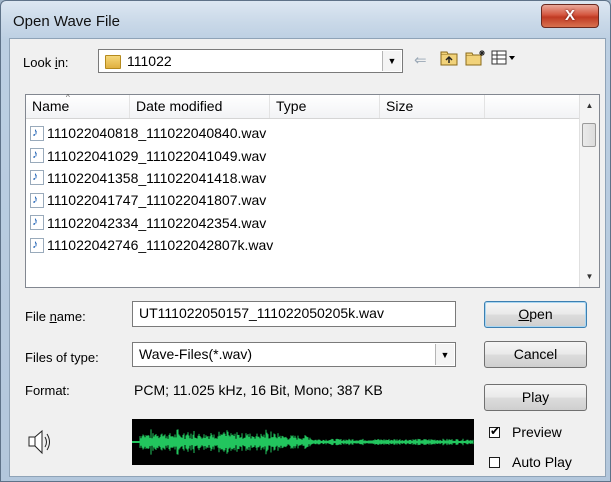 This screenshot has height=482, width=611. What do you see at coordinates (196, 354) in the screenshot?
I see `file-type-value: Wave-Files(*.wav)` at bounding box center [196, 354].